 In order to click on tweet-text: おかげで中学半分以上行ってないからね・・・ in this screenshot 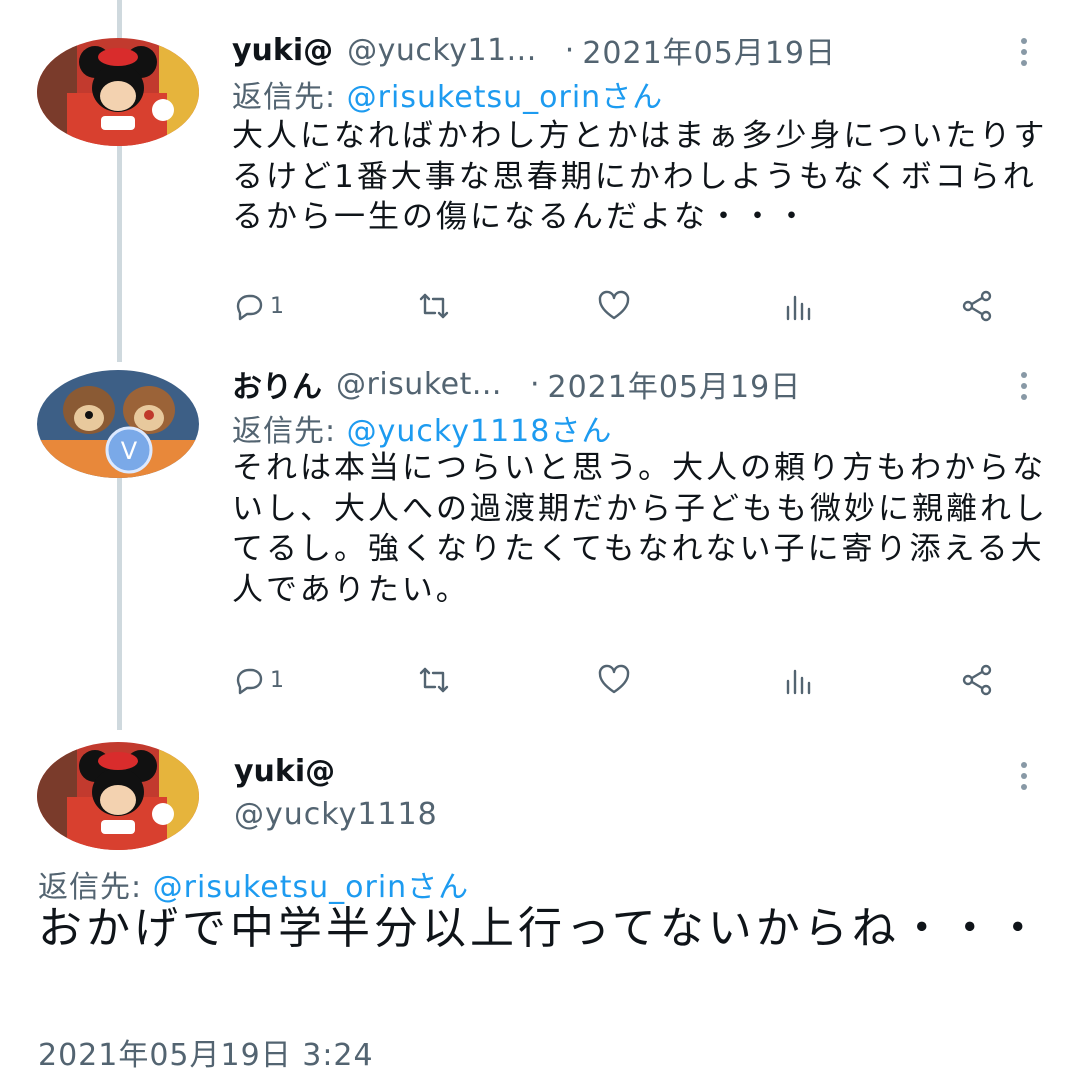, I will do `click(541, 928)`.